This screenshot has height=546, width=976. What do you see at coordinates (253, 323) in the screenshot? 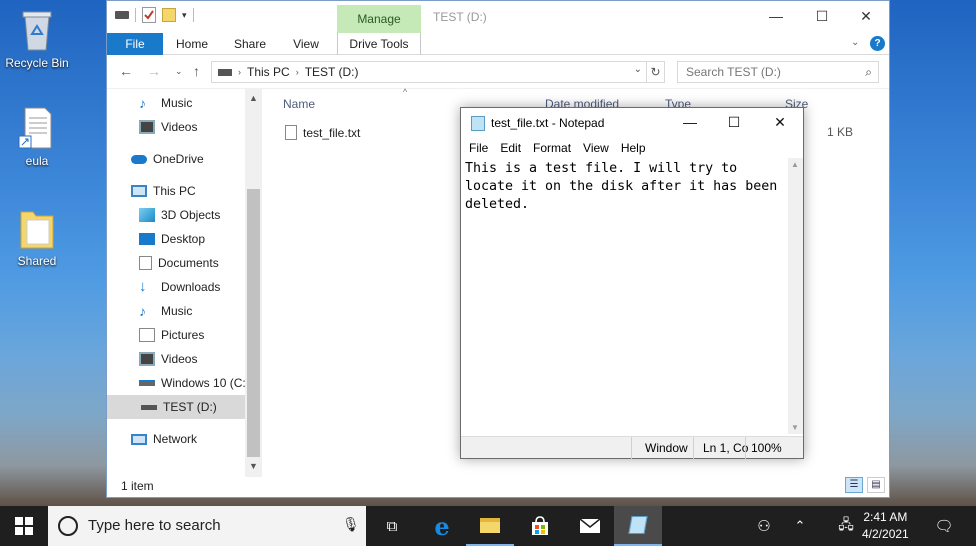
I see `scrollbar-thumb` at bounding box center [253, 323].